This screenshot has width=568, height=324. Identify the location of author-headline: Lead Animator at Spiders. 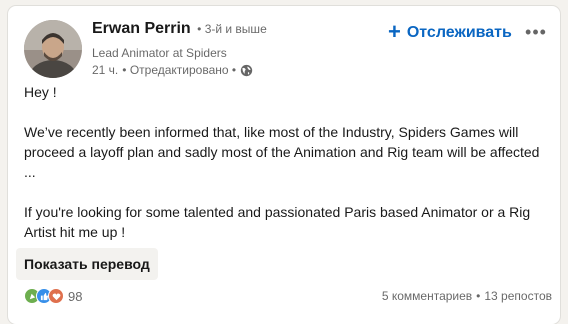
(159, 53).